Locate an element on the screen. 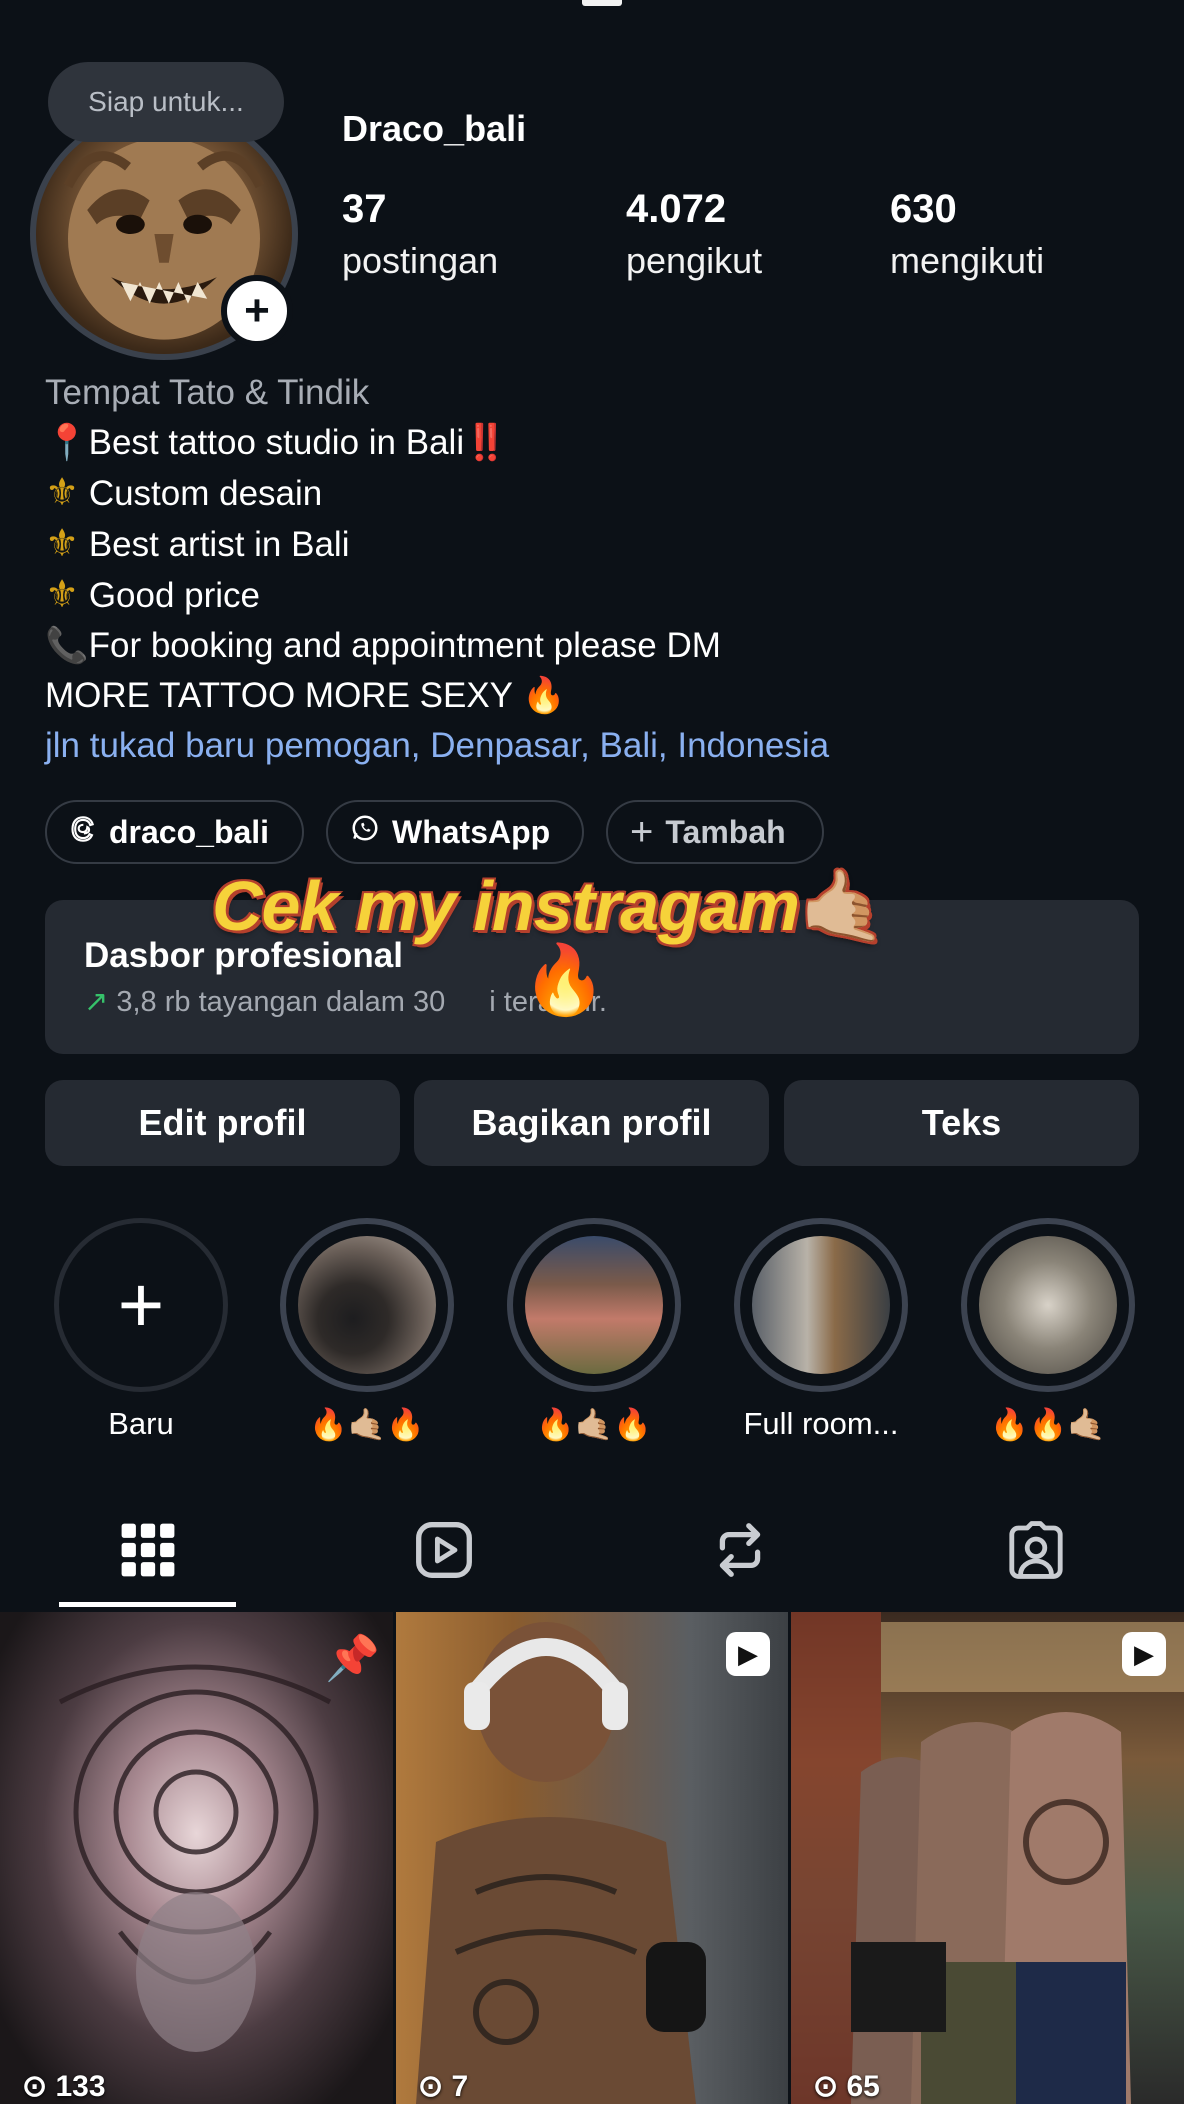  threads-icon is located at coordinates (83, 832).